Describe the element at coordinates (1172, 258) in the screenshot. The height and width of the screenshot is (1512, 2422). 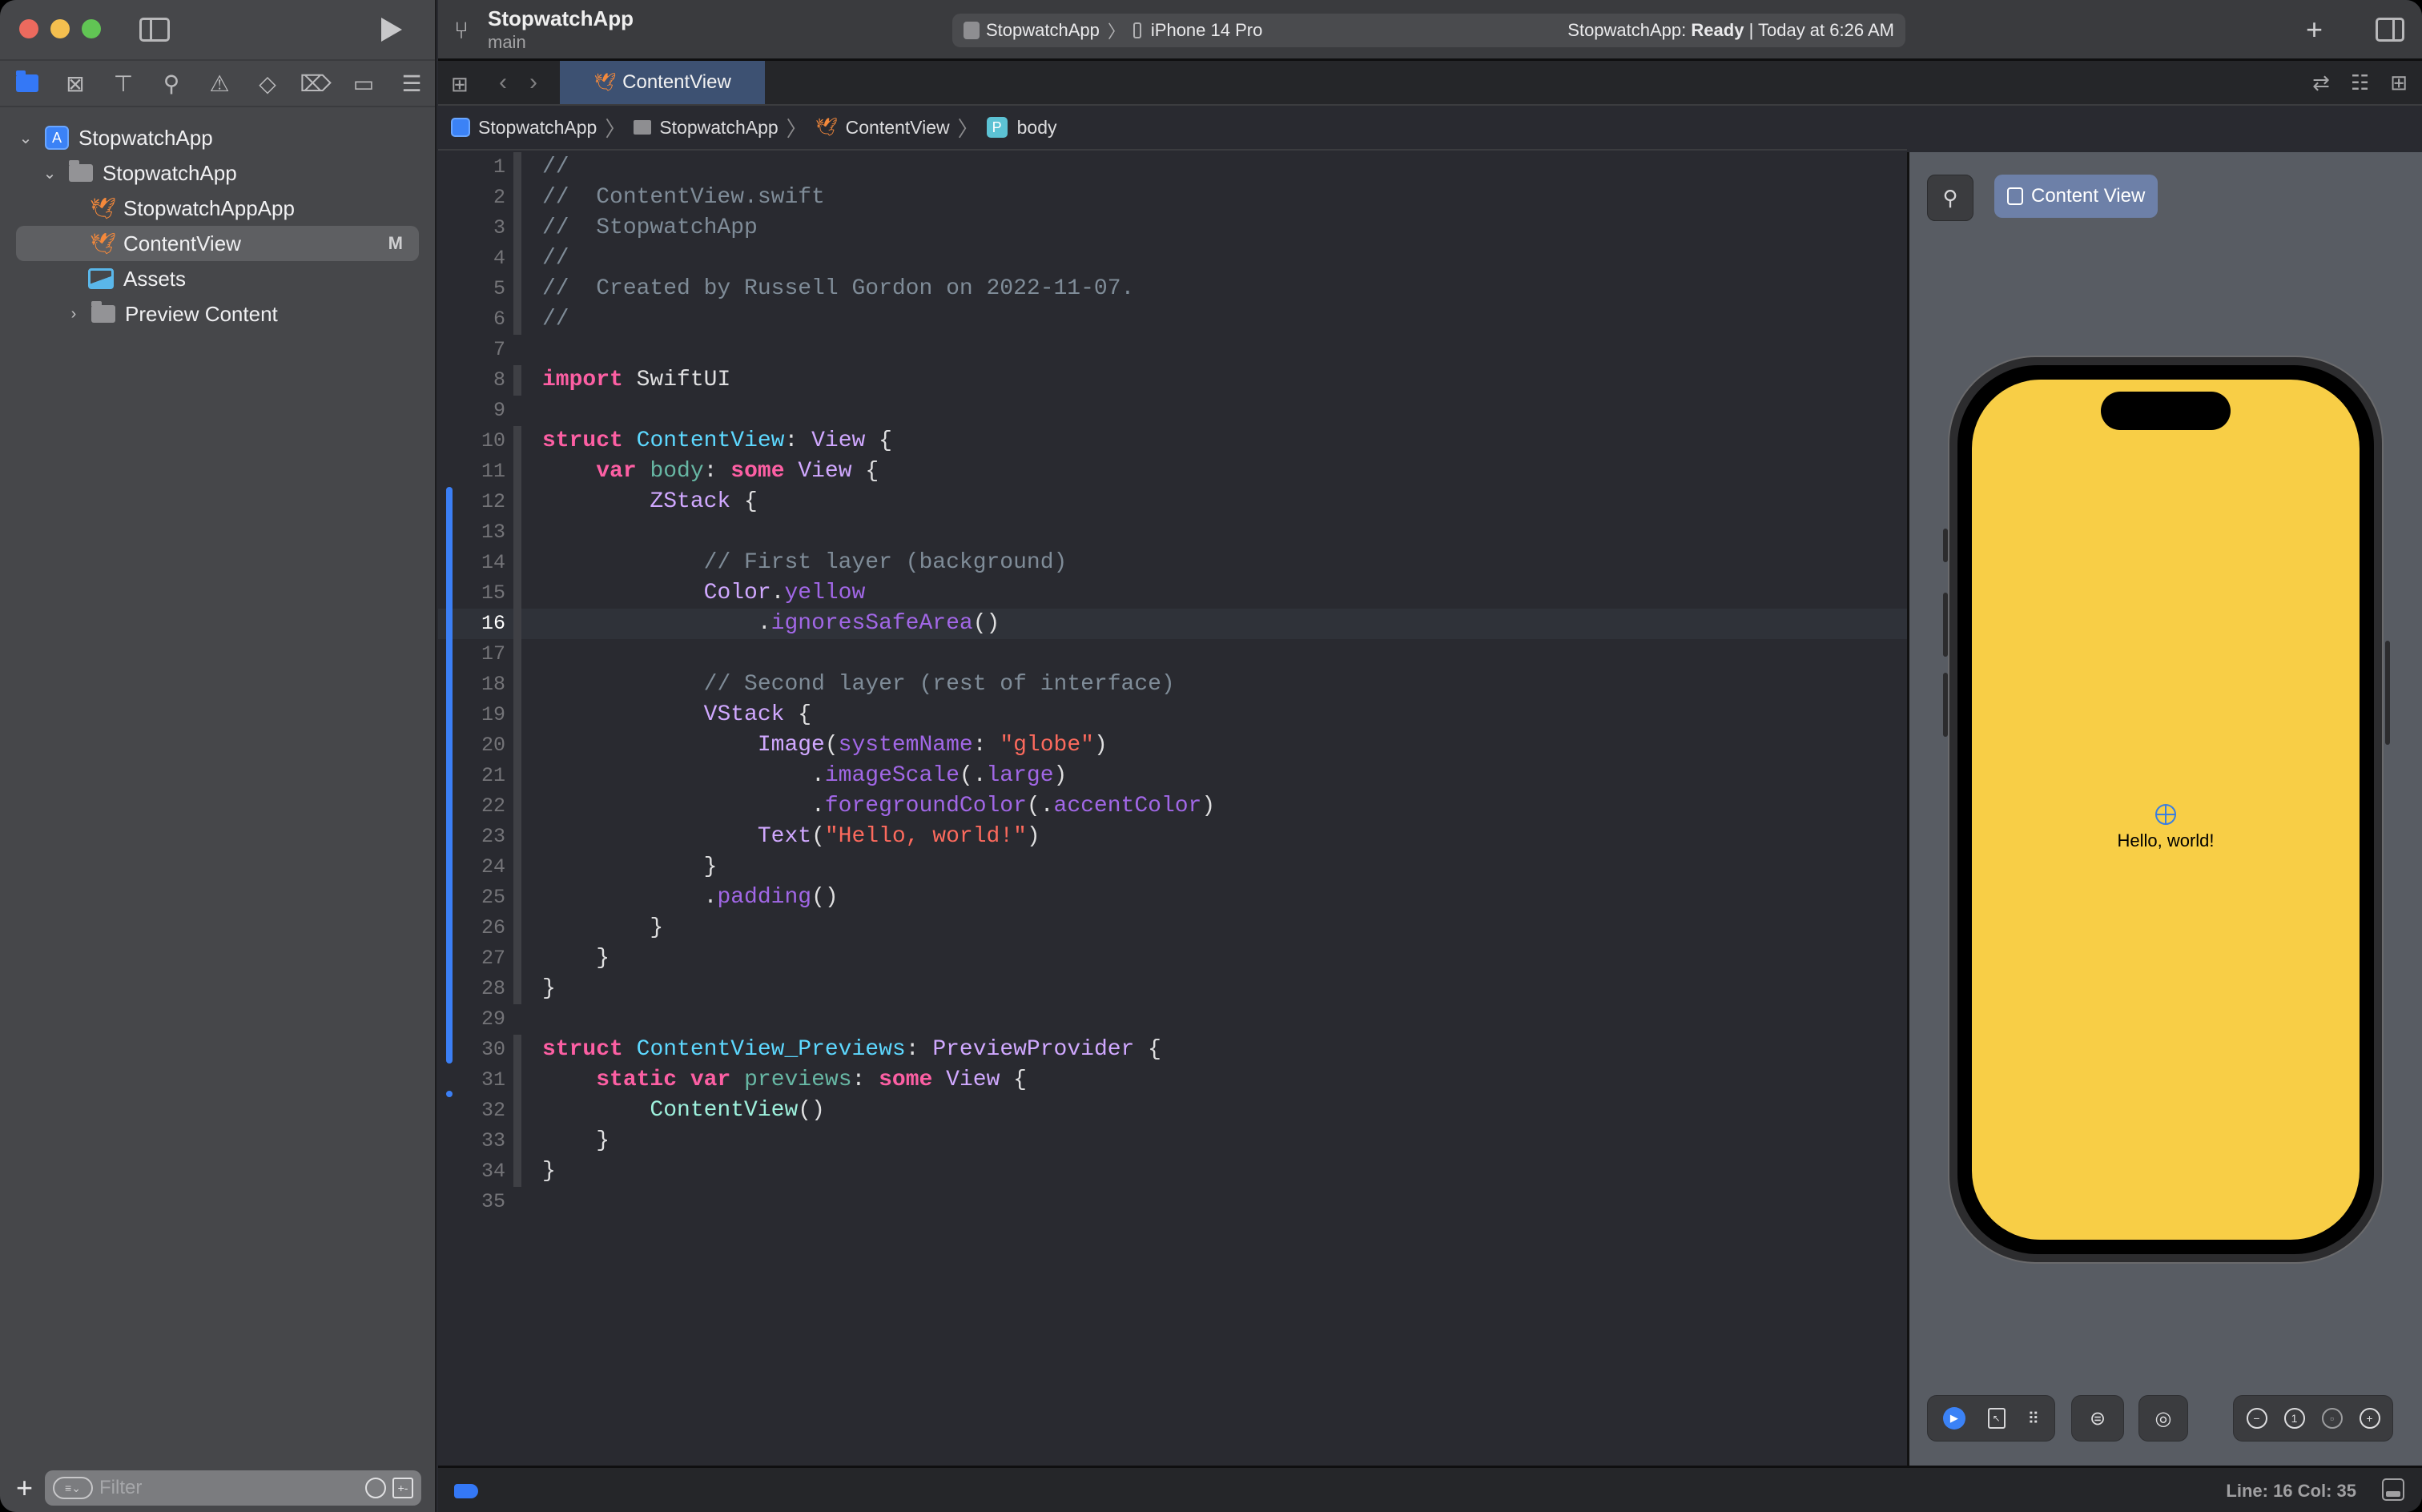
I see `code-line: 4 //` at that location.